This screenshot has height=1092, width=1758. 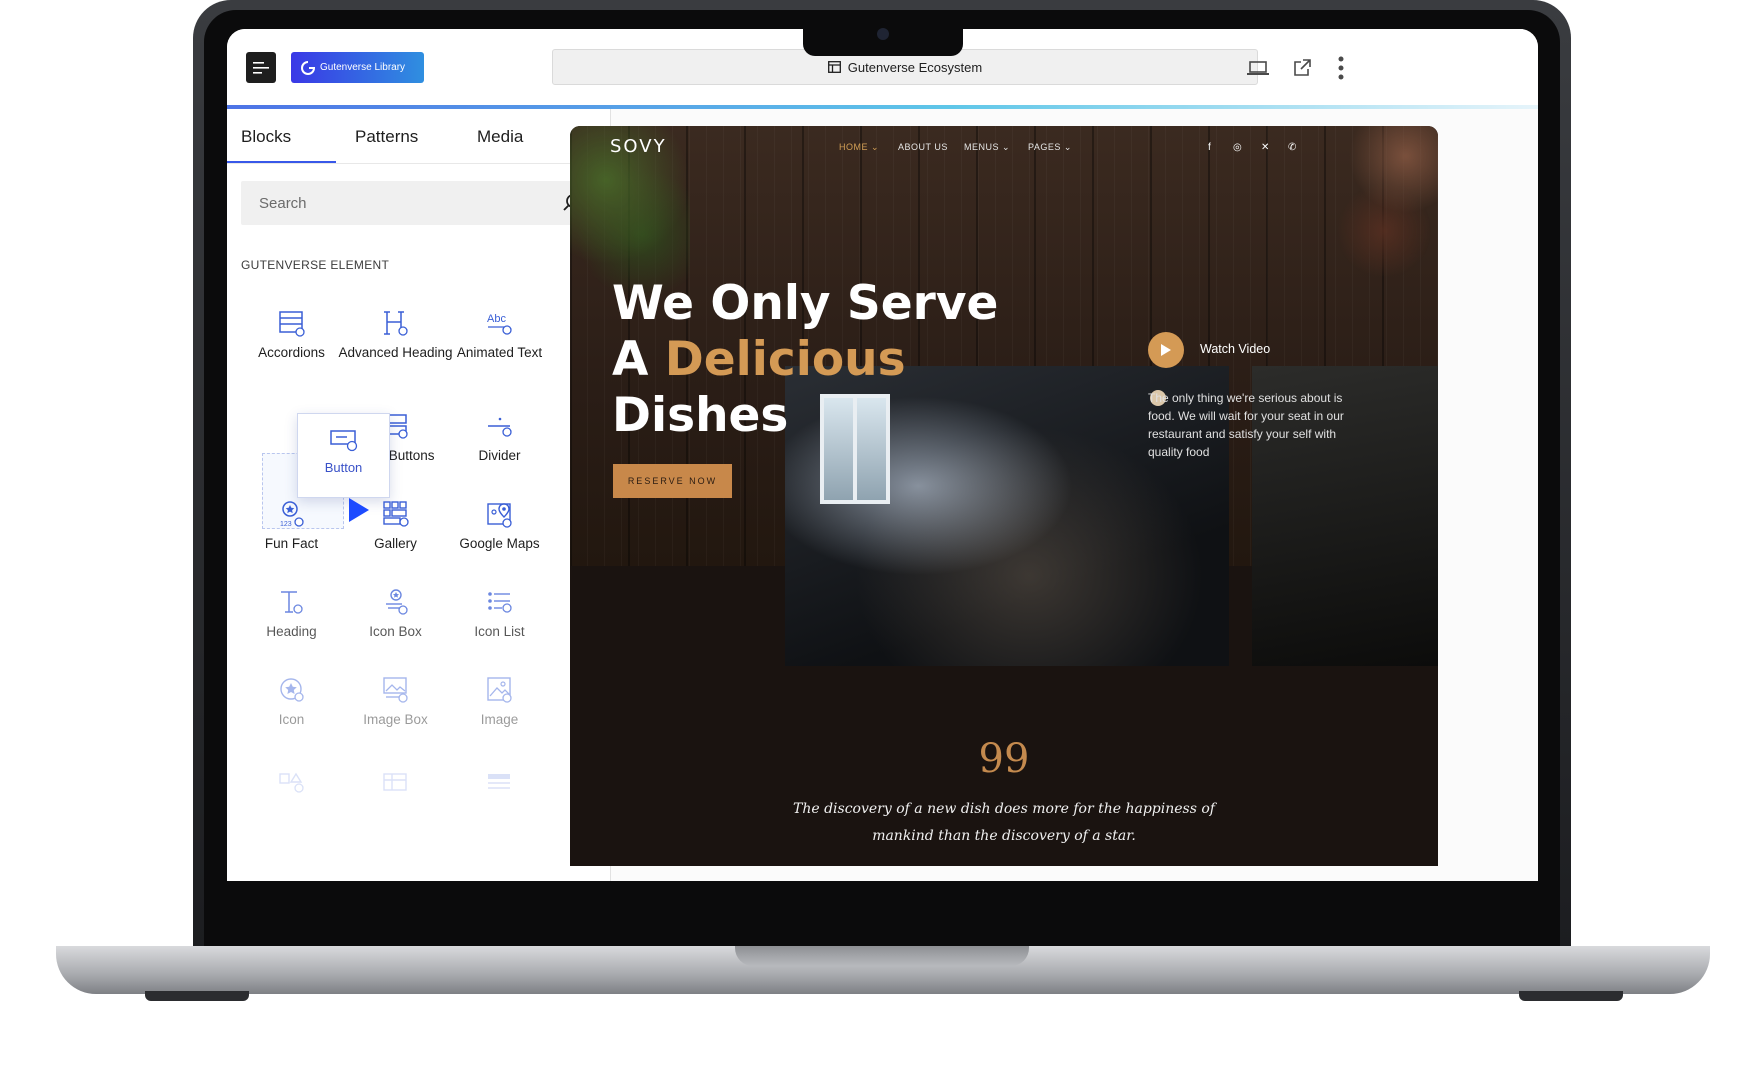 I want to click on view-post-button, so click(x=1302, y=68).